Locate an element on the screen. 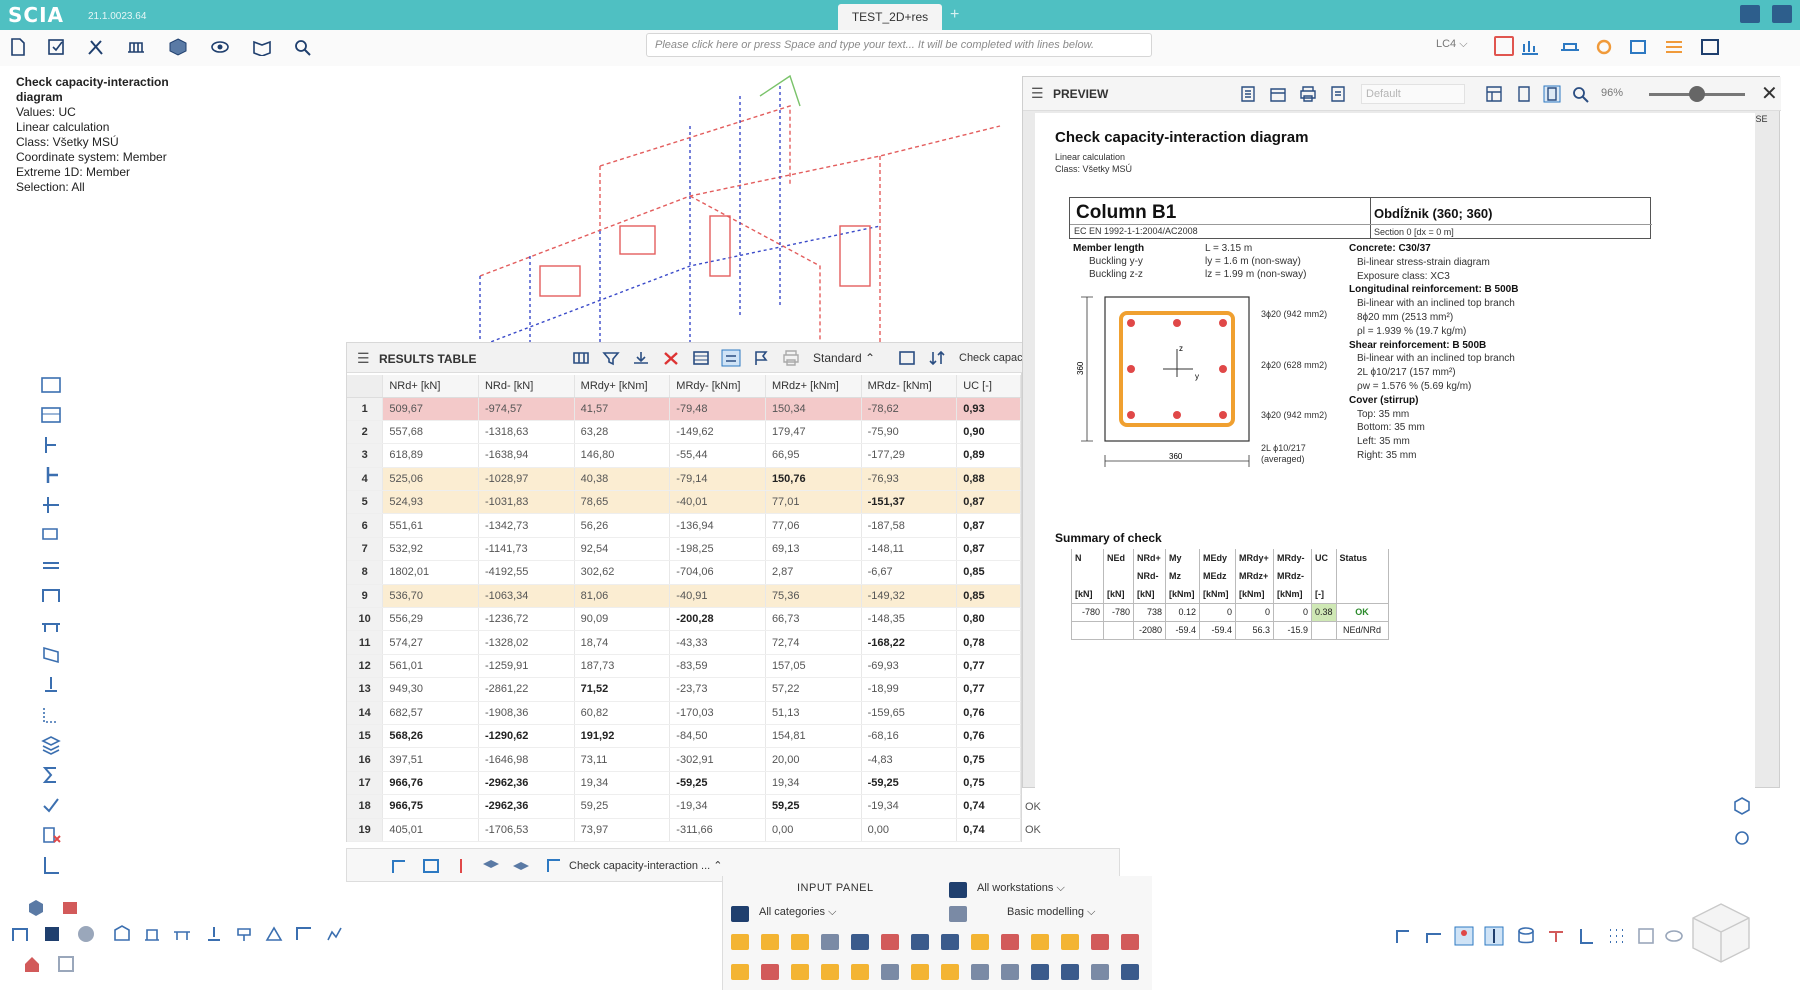  table-cell: 0,88 is located at coordinates (988, 479).